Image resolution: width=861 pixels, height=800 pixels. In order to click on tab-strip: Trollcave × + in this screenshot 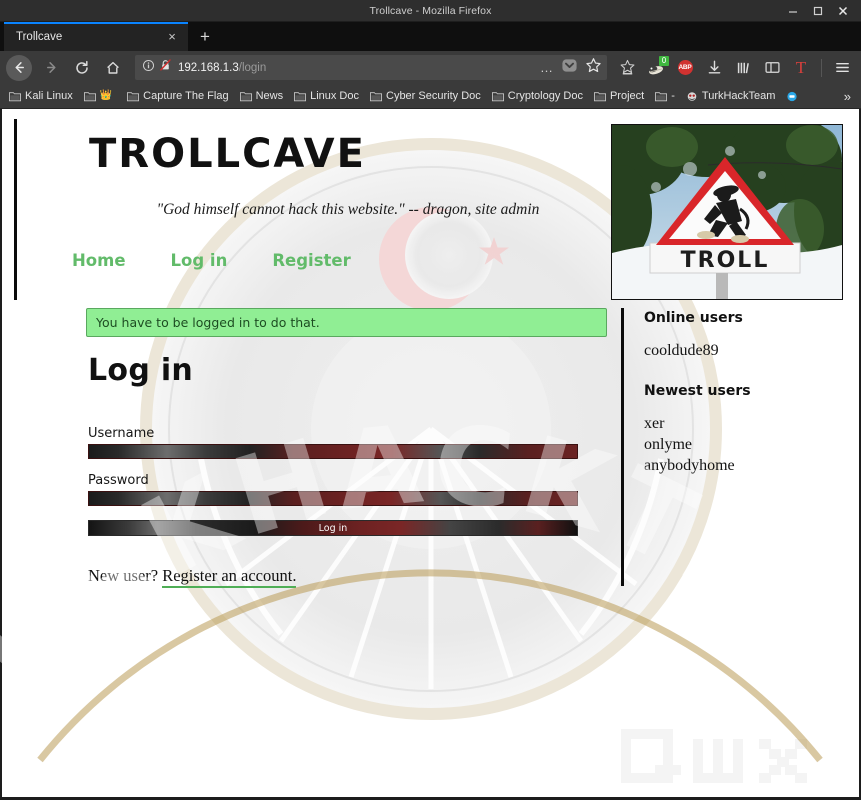, I will do `click(430, 36)`.